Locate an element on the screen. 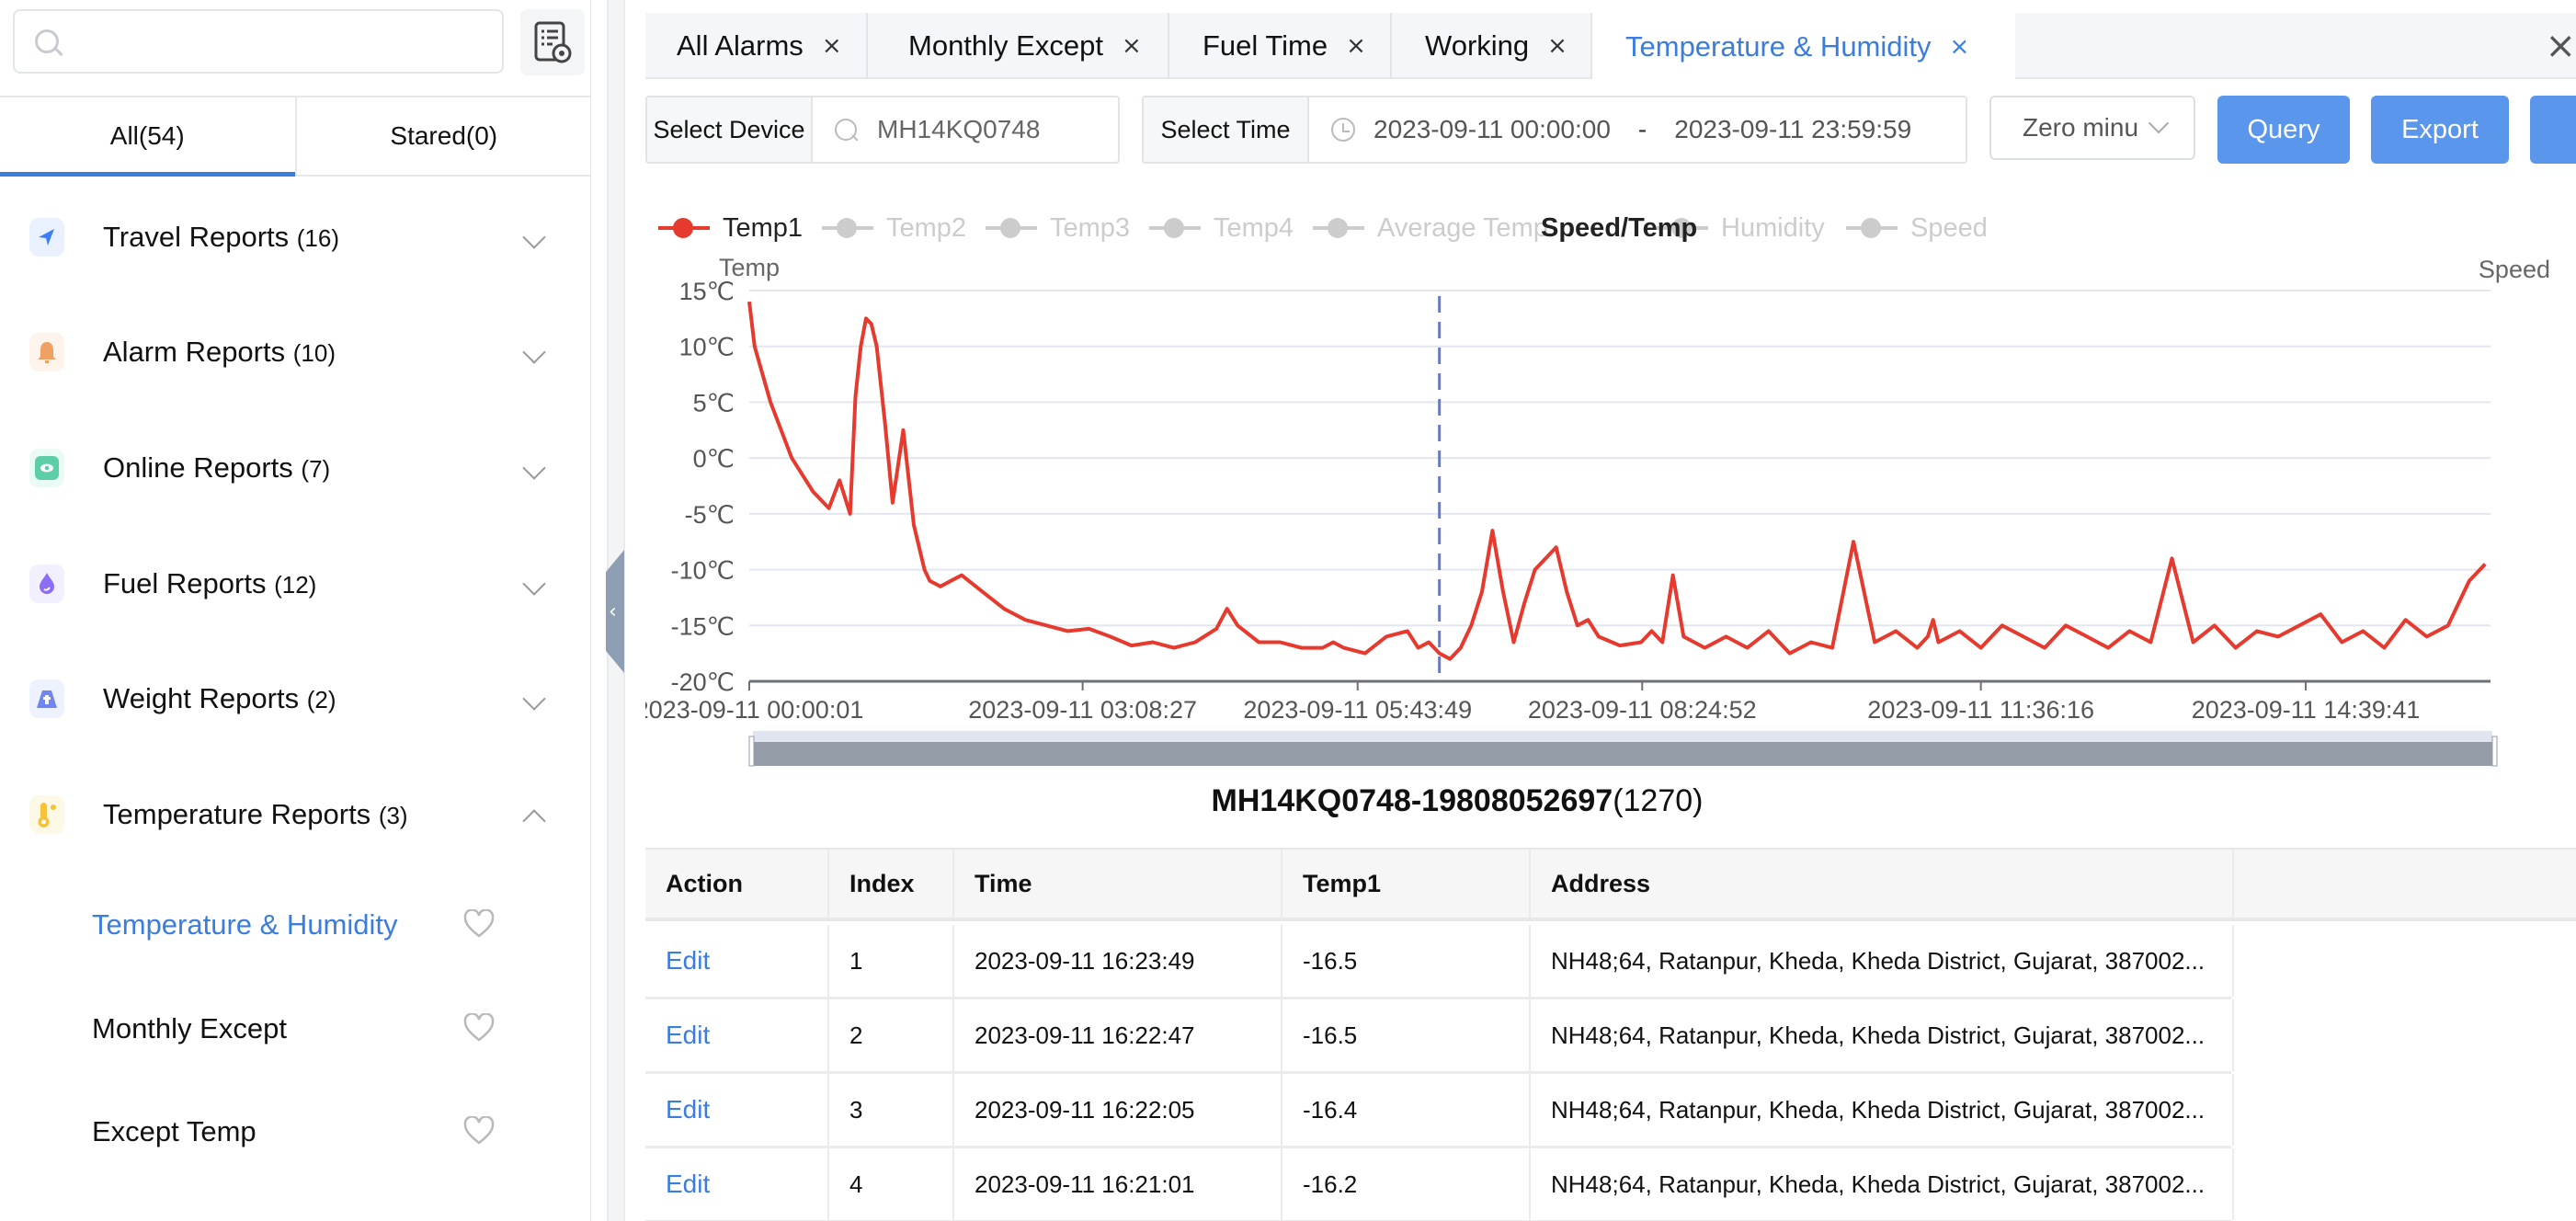  x-tick-label: 2023-09-11 03:08:27 is located at coordinates (1082, 710).